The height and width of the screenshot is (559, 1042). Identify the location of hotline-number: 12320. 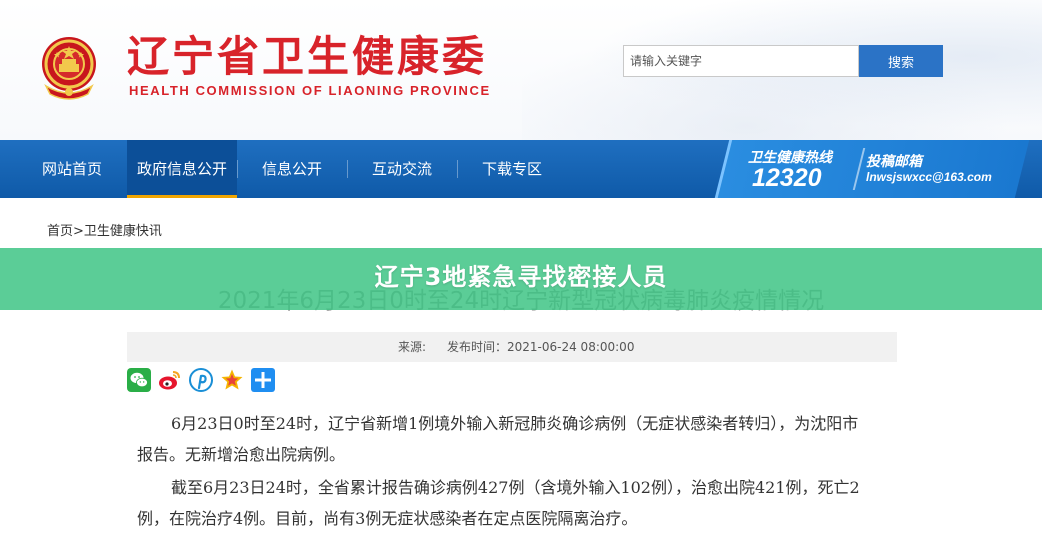
(787, 178).